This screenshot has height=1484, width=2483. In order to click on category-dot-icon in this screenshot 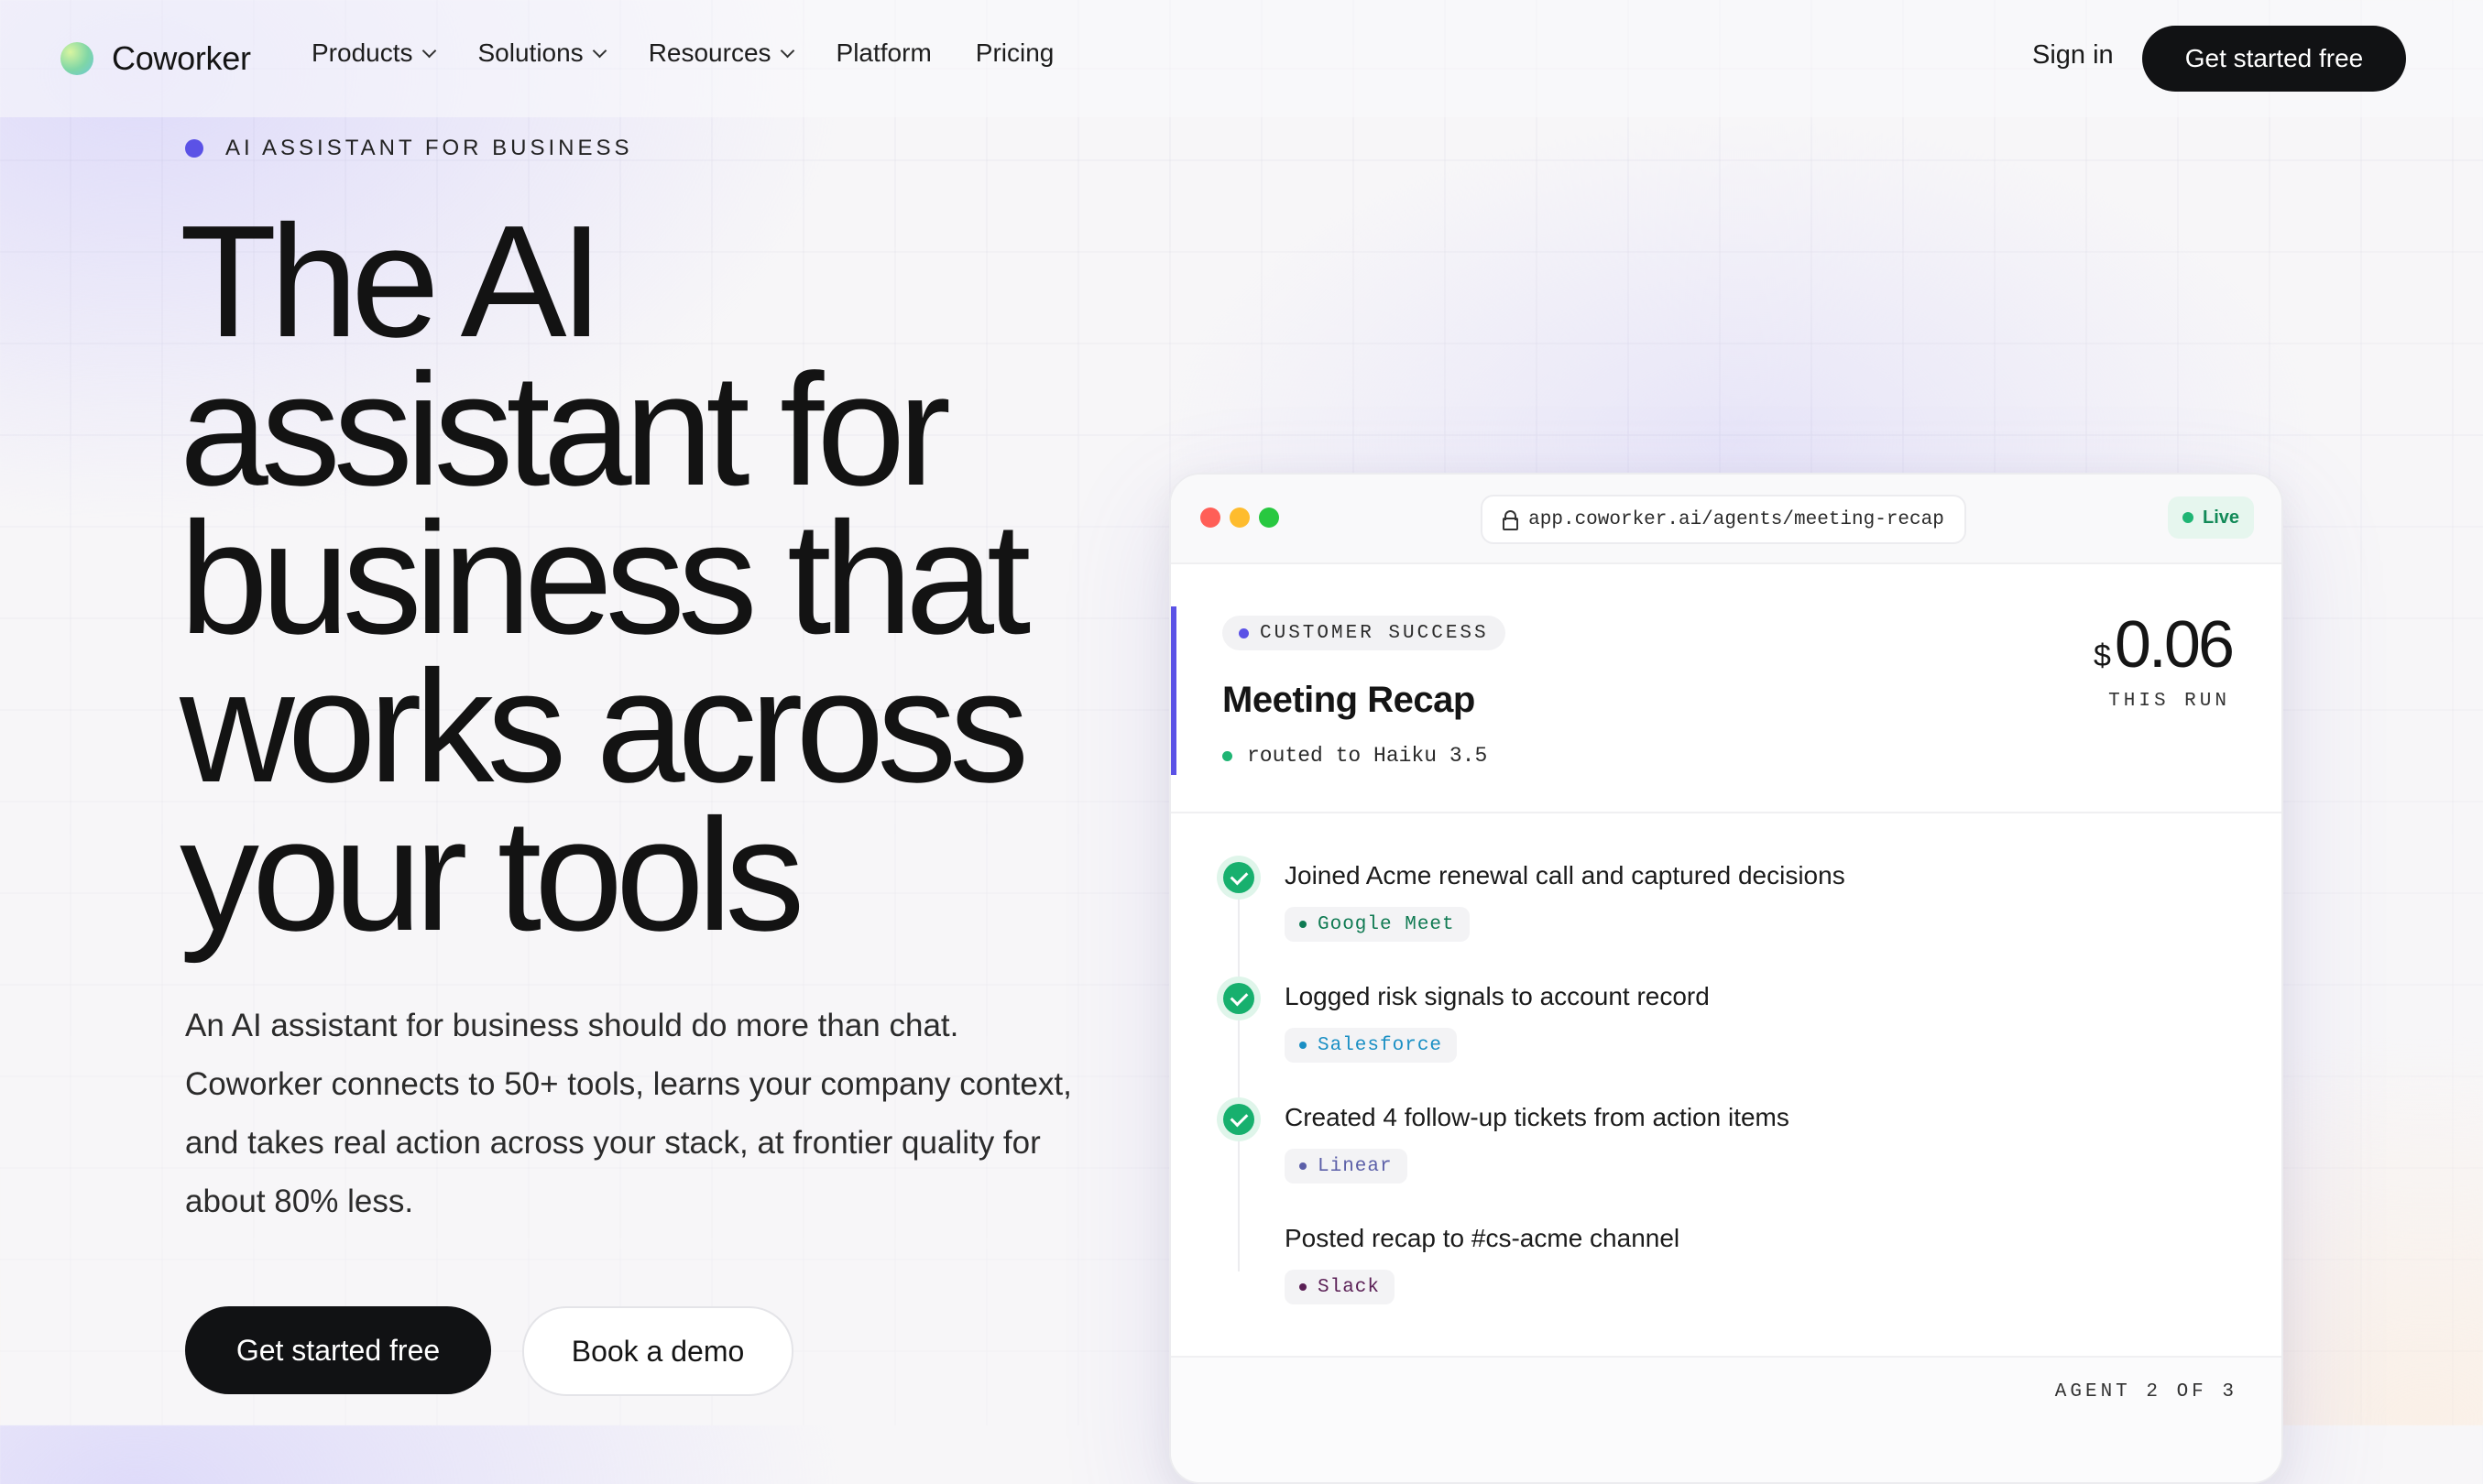, I will do `click(1244, 633)`.